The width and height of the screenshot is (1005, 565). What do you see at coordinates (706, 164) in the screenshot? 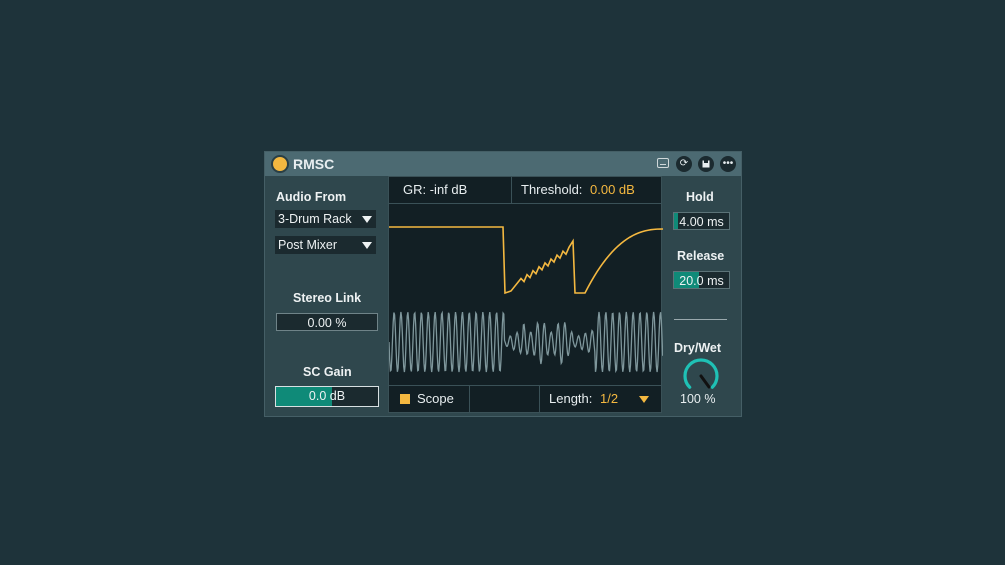
I see `save-icon` at bounding box center [706, 164].